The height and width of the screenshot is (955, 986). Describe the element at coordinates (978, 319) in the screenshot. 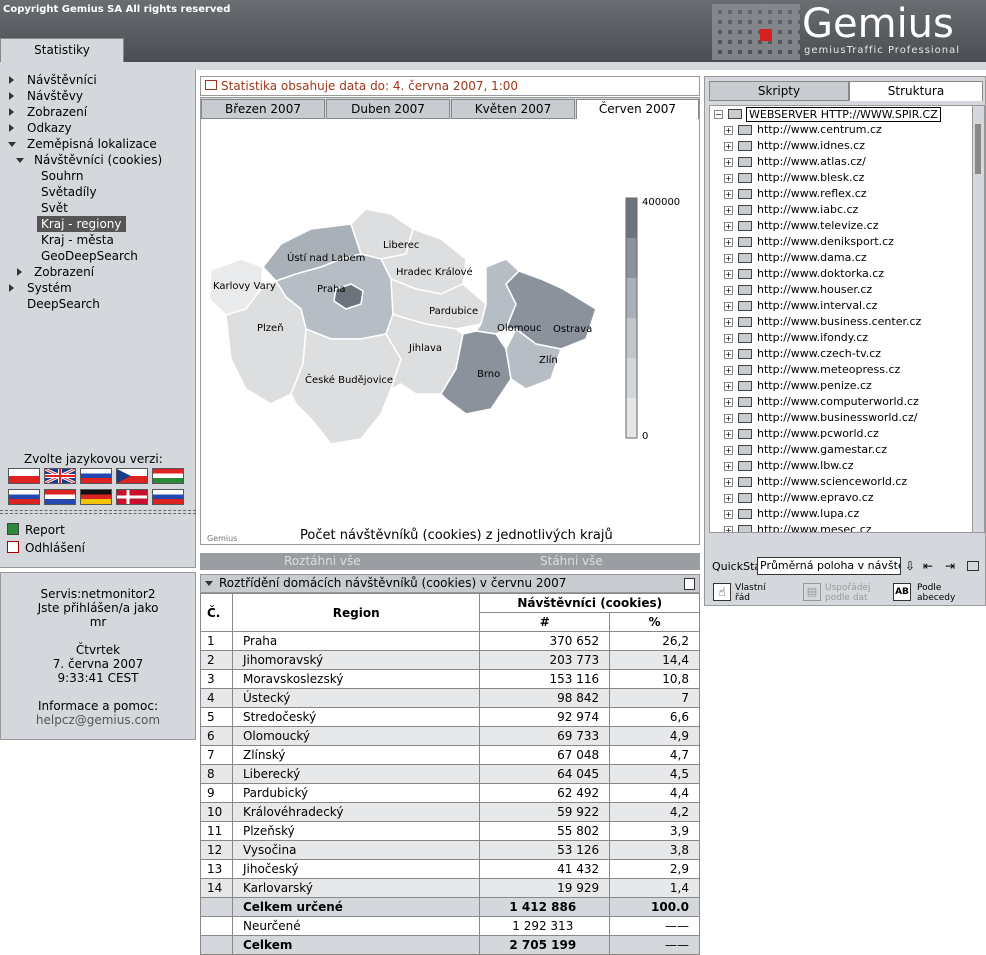

I see `tree-scrollbar` at that location.